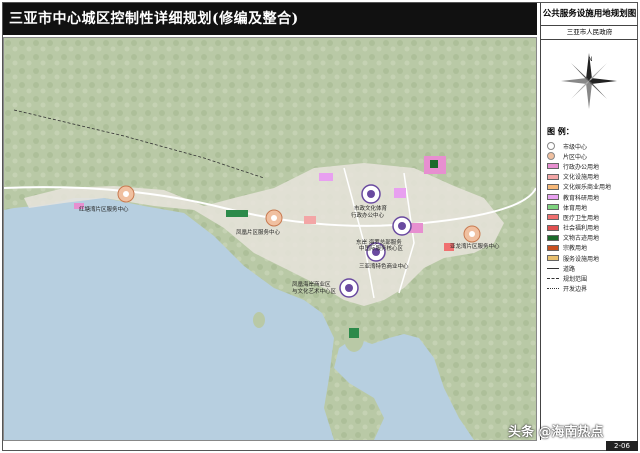 This screenshot has width=640, height=453. I want to click on legend-label: 宗教用地, so click(575, 249).